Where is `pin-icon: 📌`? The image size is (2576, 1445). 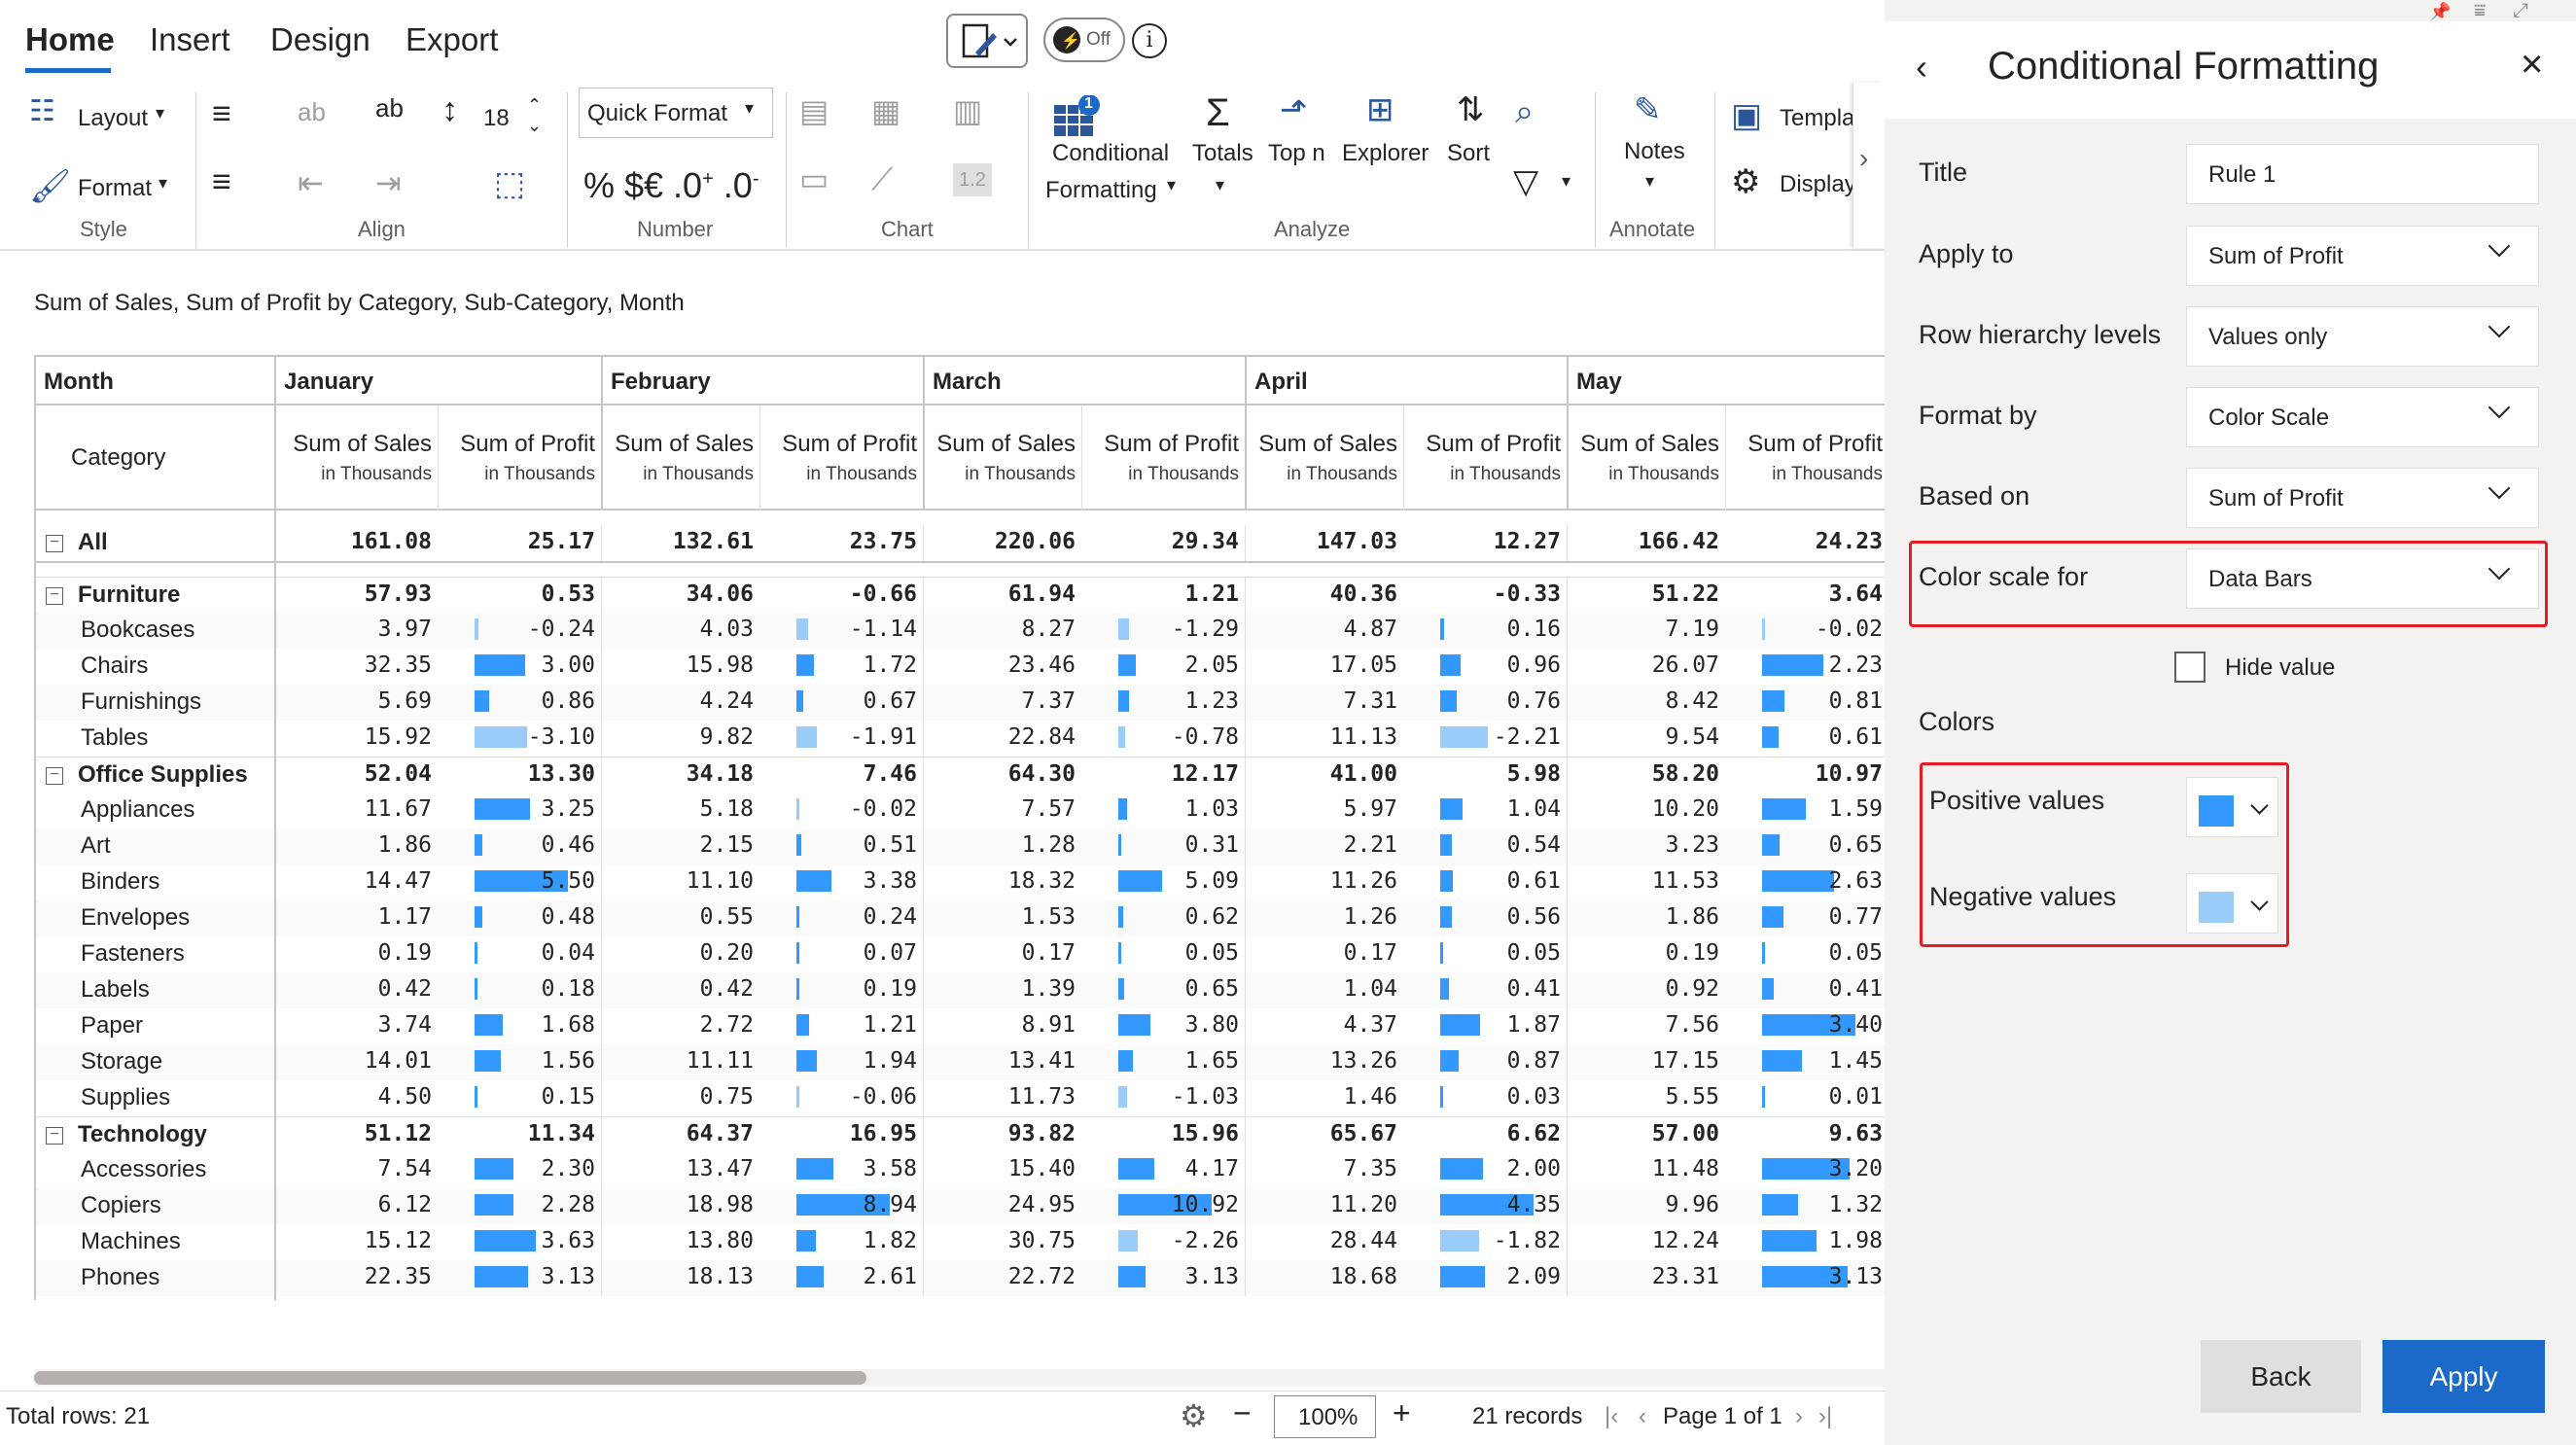 pin-icon: 📌 is located at coordinates (2440, 12).